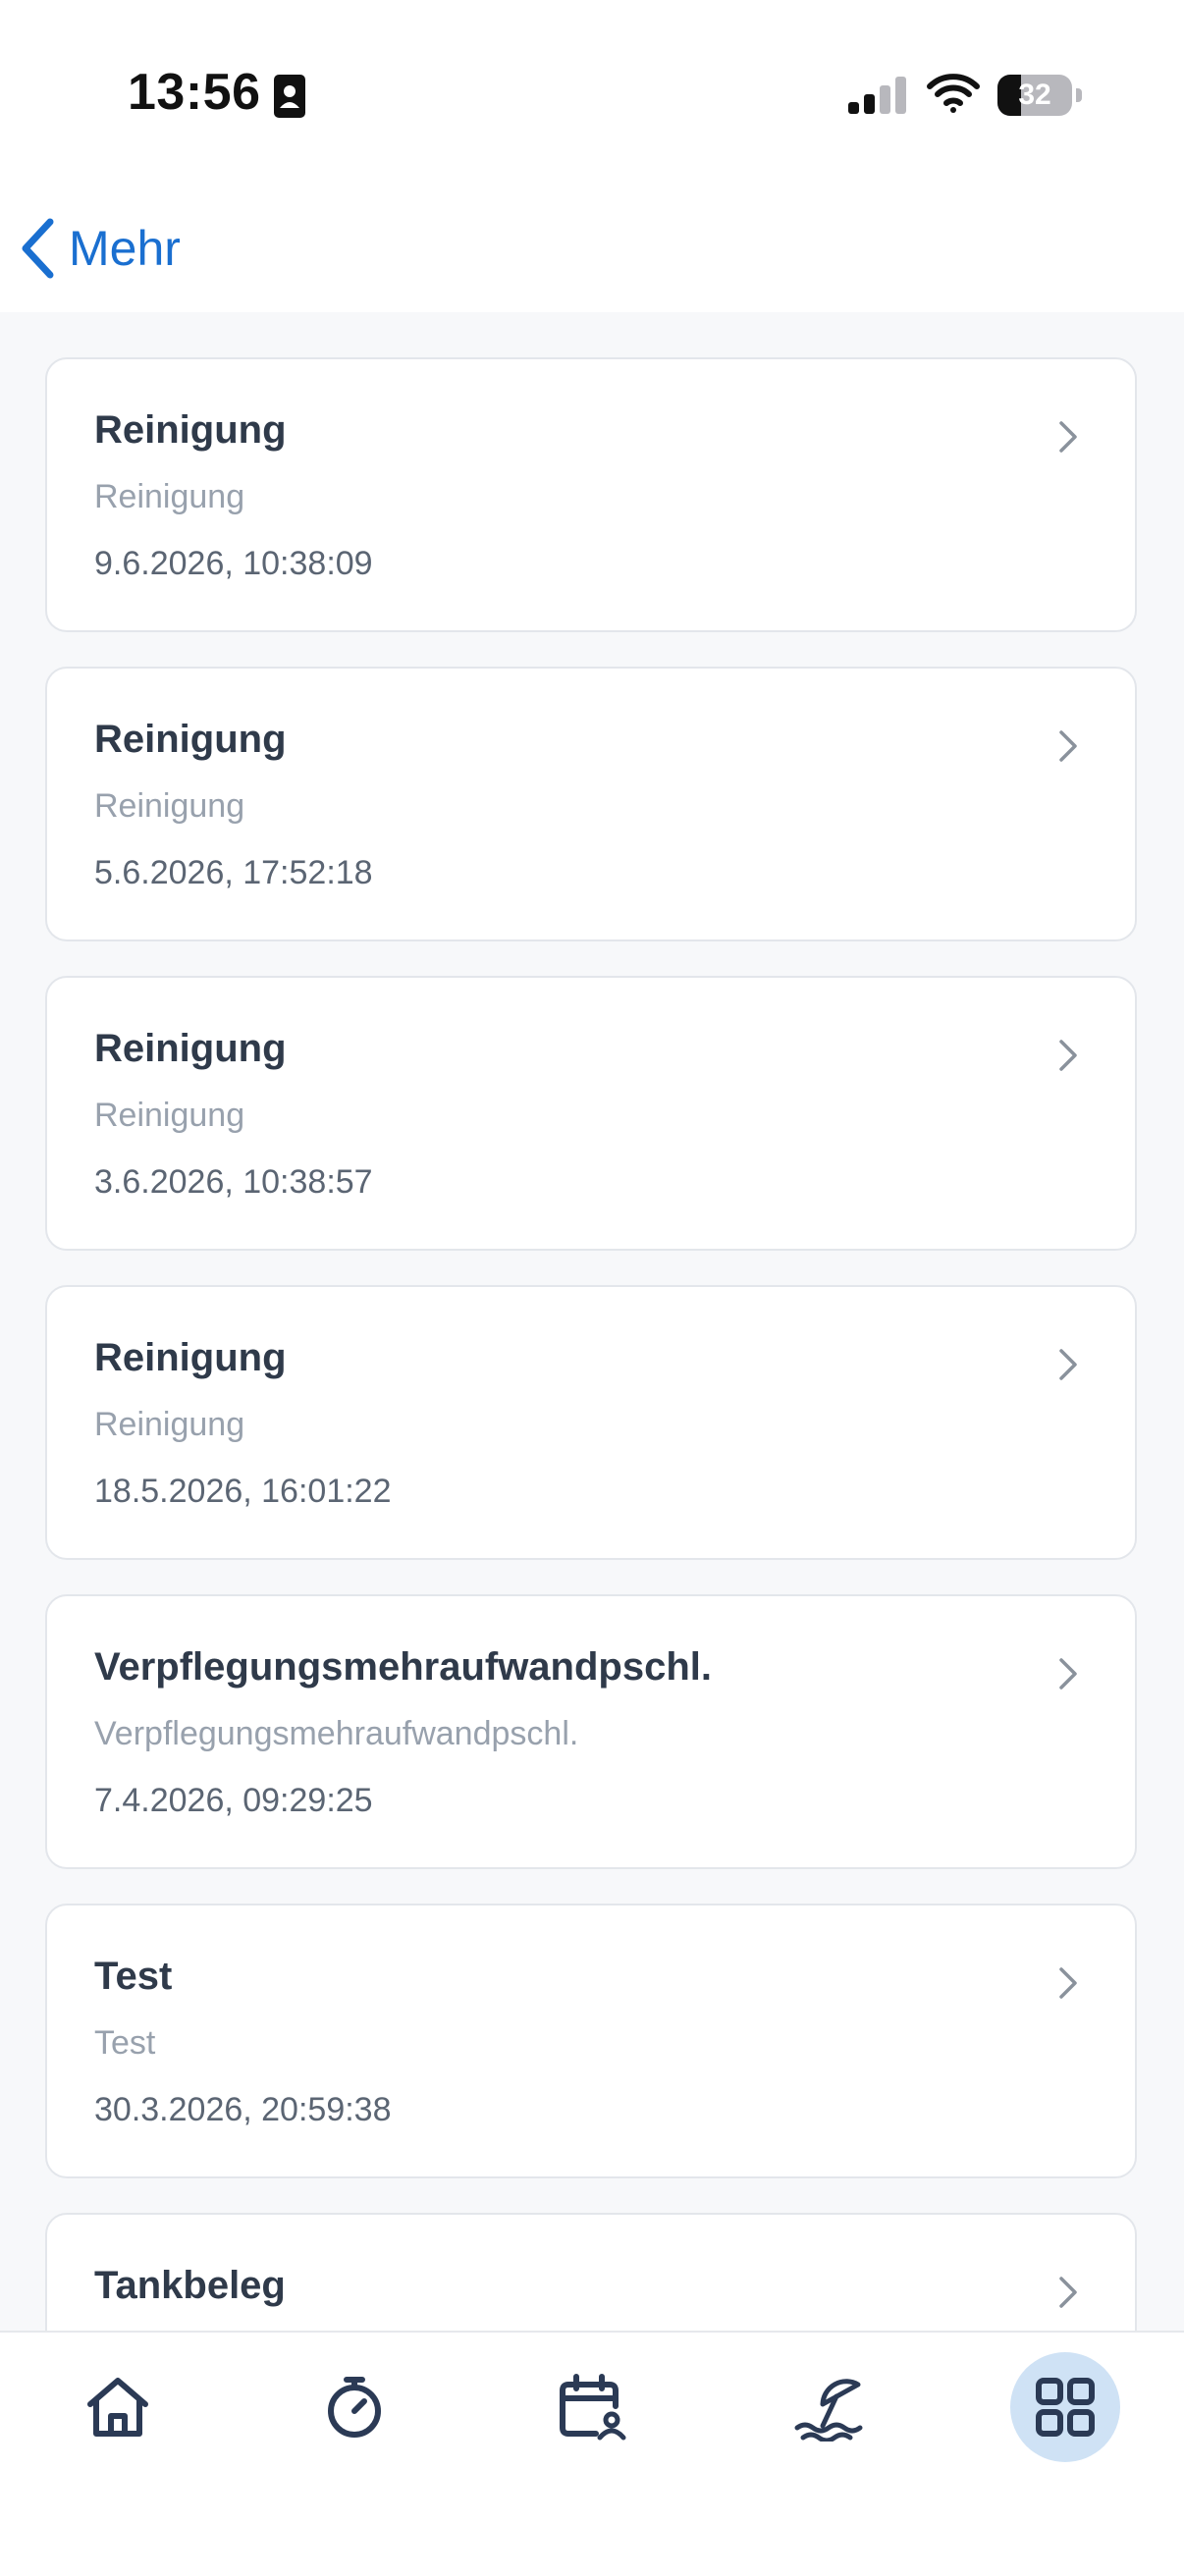 Image resolution: width=1184 pixels, height=2576 pixels. Describe the element at coordinates (403, 1667) in the screenshot. I see `item-title: Verpflegungsmehraufwandpschl.` at that location.